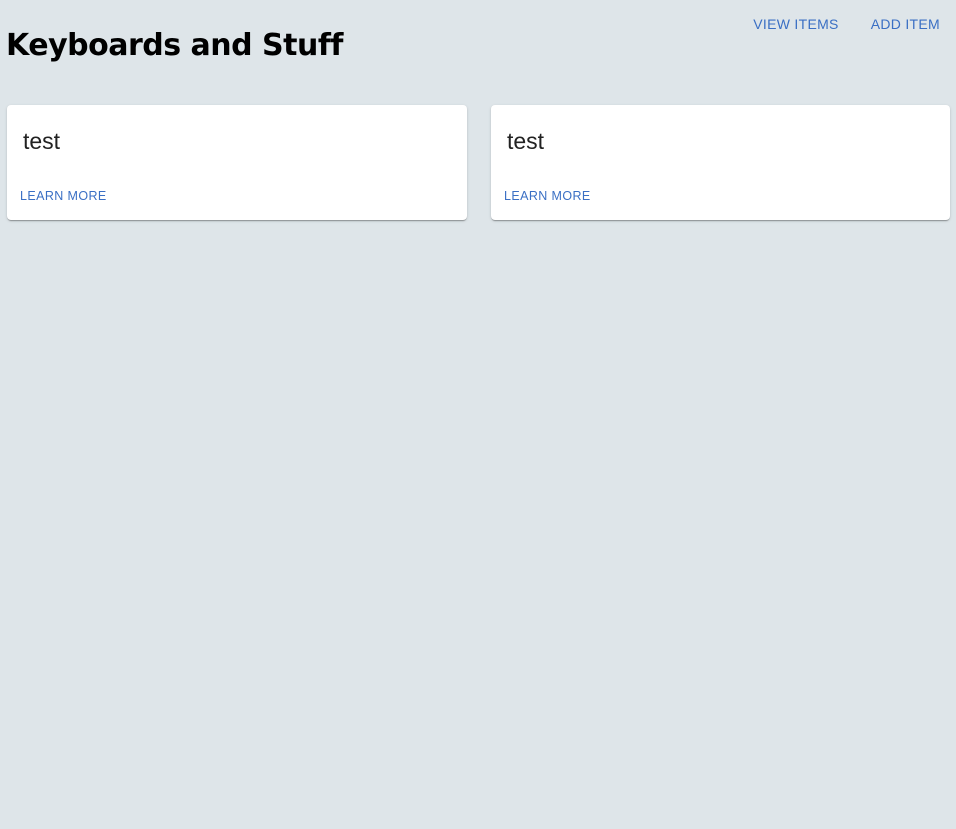  What do you see at coordinates (795, 24) in the screenshot?
I see `view-items-link: VIEW ITEMS` at bounding box center [795, 24].